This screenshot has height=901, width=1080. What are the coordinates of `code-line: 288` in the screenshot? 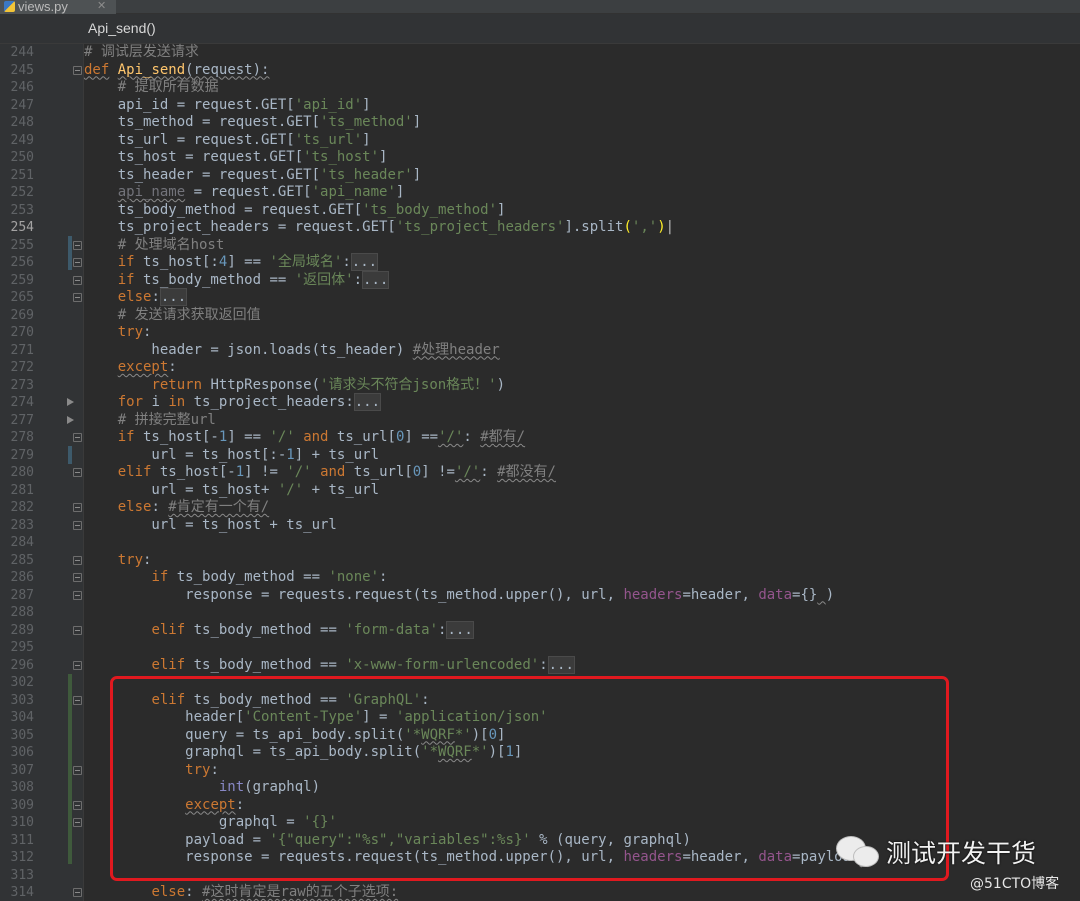 It's located at (540, 613).